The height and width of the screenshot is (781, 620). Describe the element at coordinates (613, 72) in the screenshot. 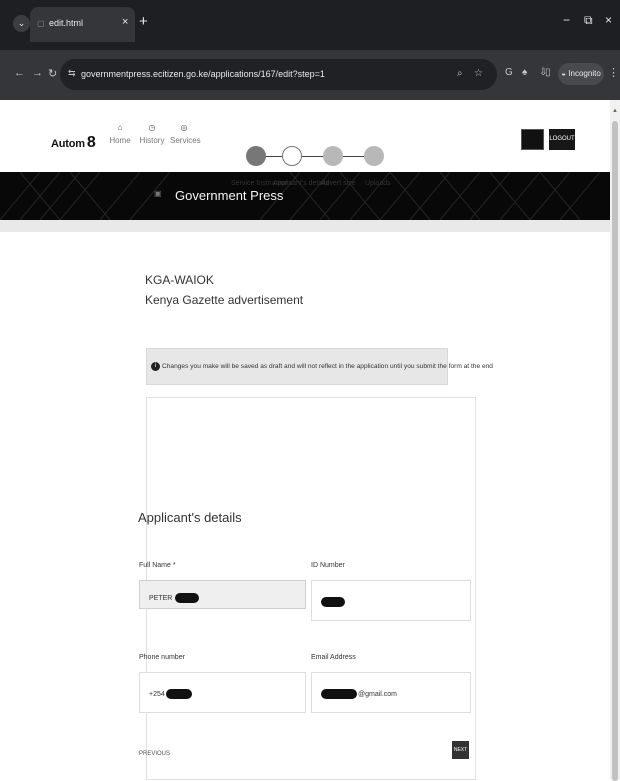

I see `menu-icon: ⋮` at that location.